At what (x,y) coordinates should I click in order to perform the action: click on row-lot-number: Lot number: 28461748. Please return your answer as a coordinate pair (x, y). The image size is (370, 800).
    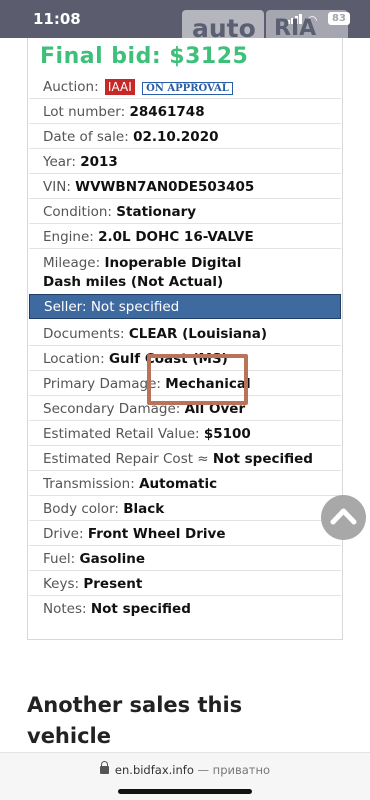
    Looking at the image, I should click on (185, 111).